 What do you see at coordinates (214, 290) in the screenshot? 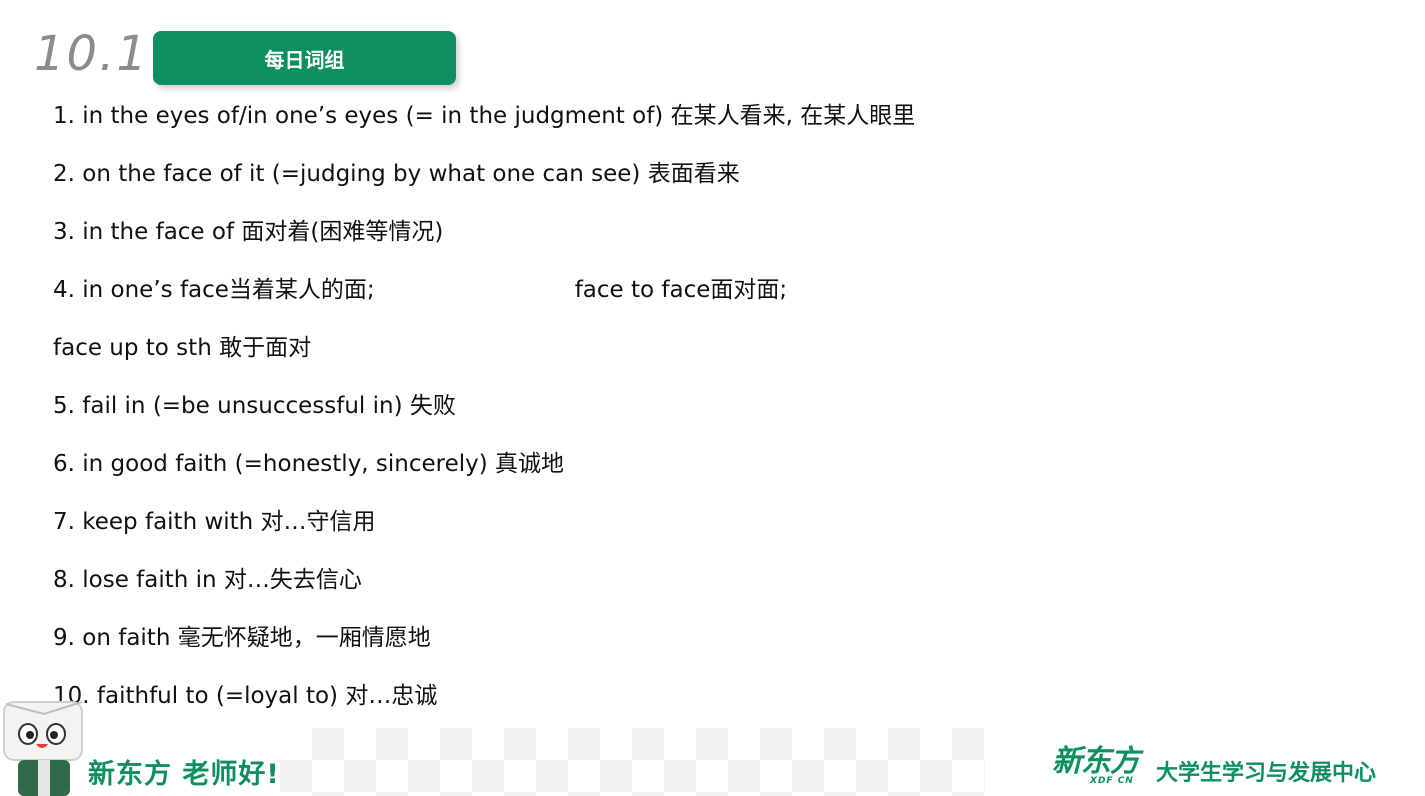
I see `phrase-item-4-main: 4. in one’s face当着某人的面;` at bounding box center [214, 290].